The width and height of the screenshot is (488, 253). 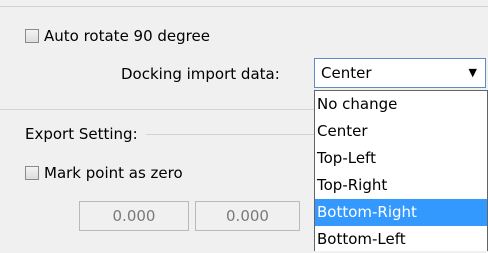 I want to click on docking-label: Docking import data:, so click(x=200, y=74).